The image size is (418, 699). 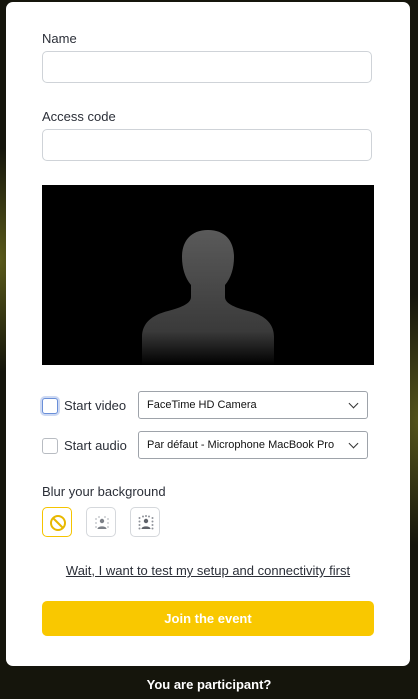 I want to click on no-blur-icon, so click(x=58, y=523).